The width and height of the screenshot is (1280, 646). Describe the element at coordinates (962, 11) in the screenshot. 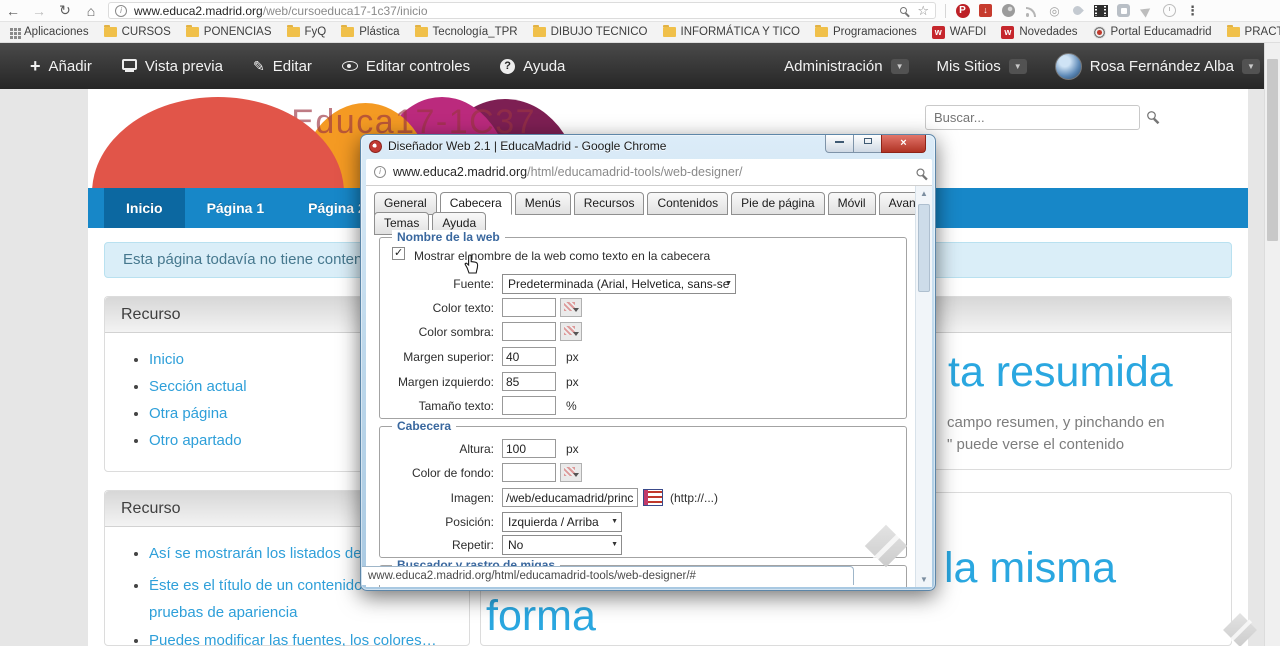

I see `pinterest-extension-icon: P` at that location.